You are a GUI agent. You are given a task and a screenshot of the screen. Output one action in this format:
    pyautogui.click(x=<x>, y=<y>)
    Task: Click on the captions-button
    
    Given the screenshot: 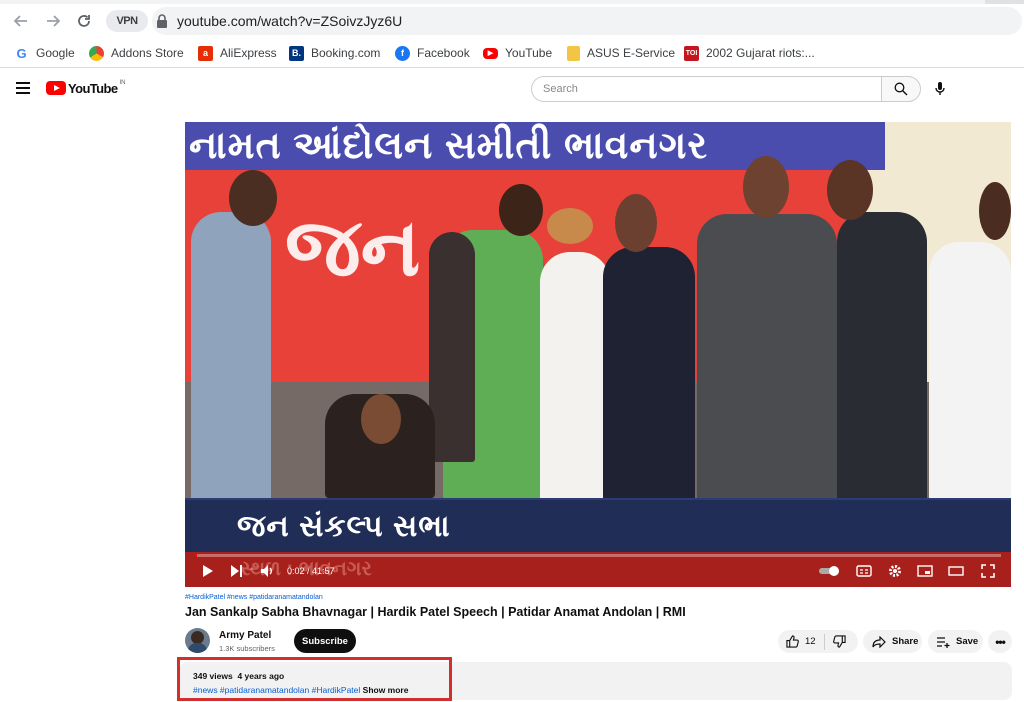 What is the action you would take?
    pyautogui.click(x=864, y=571)
    